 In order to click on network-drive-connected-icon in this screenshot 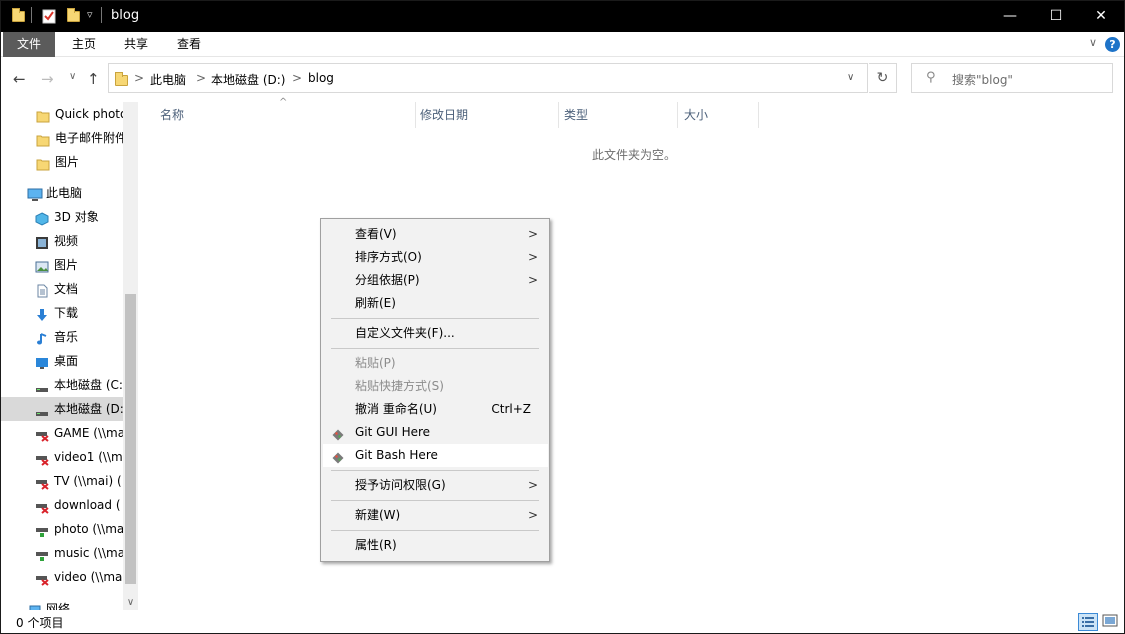, I will do `click(42, 529)`.